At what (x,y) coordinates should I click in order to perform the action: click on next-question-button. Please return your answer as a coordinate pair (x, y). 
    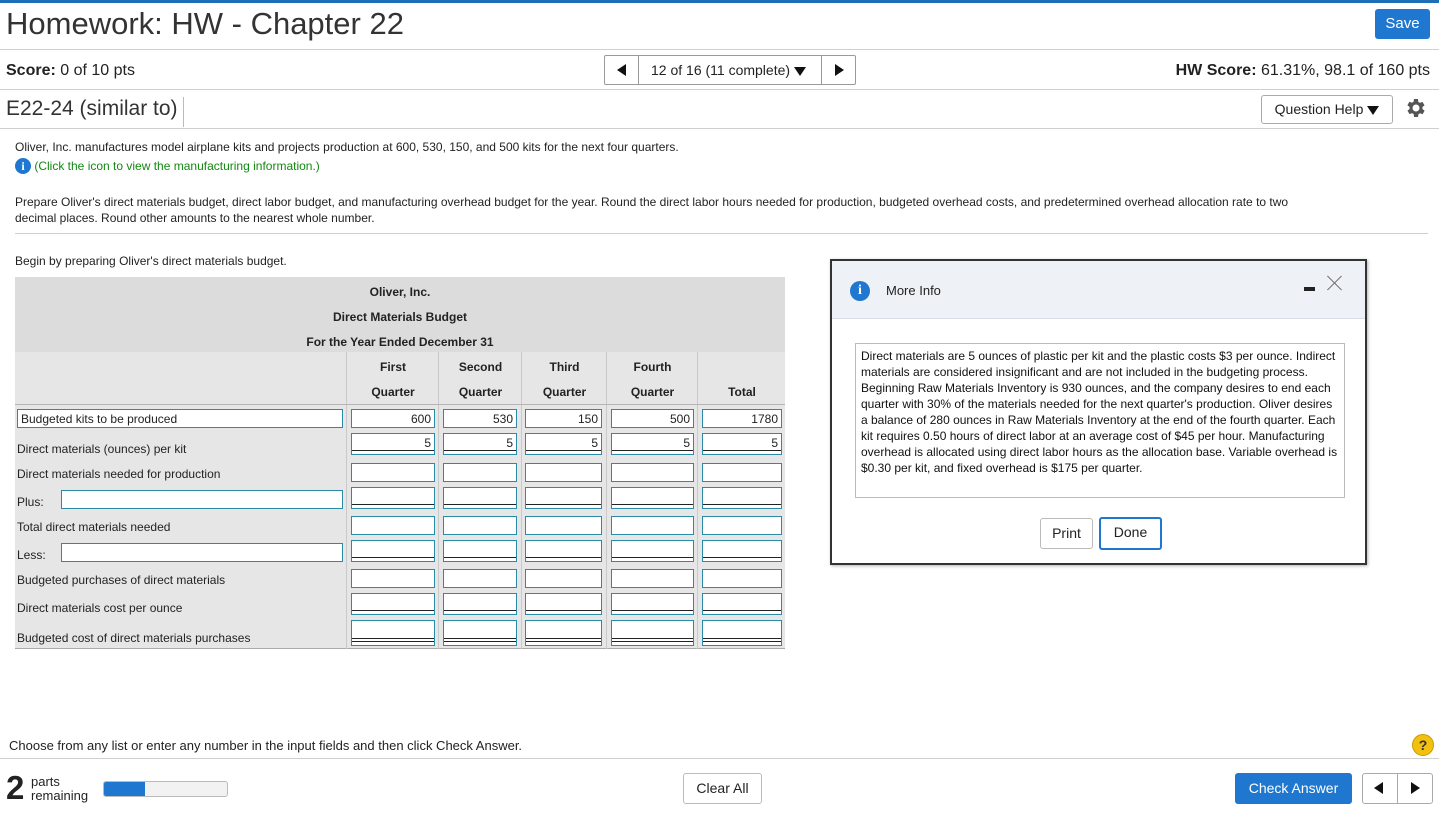
    Looking at the image, I should click on (838, 70).